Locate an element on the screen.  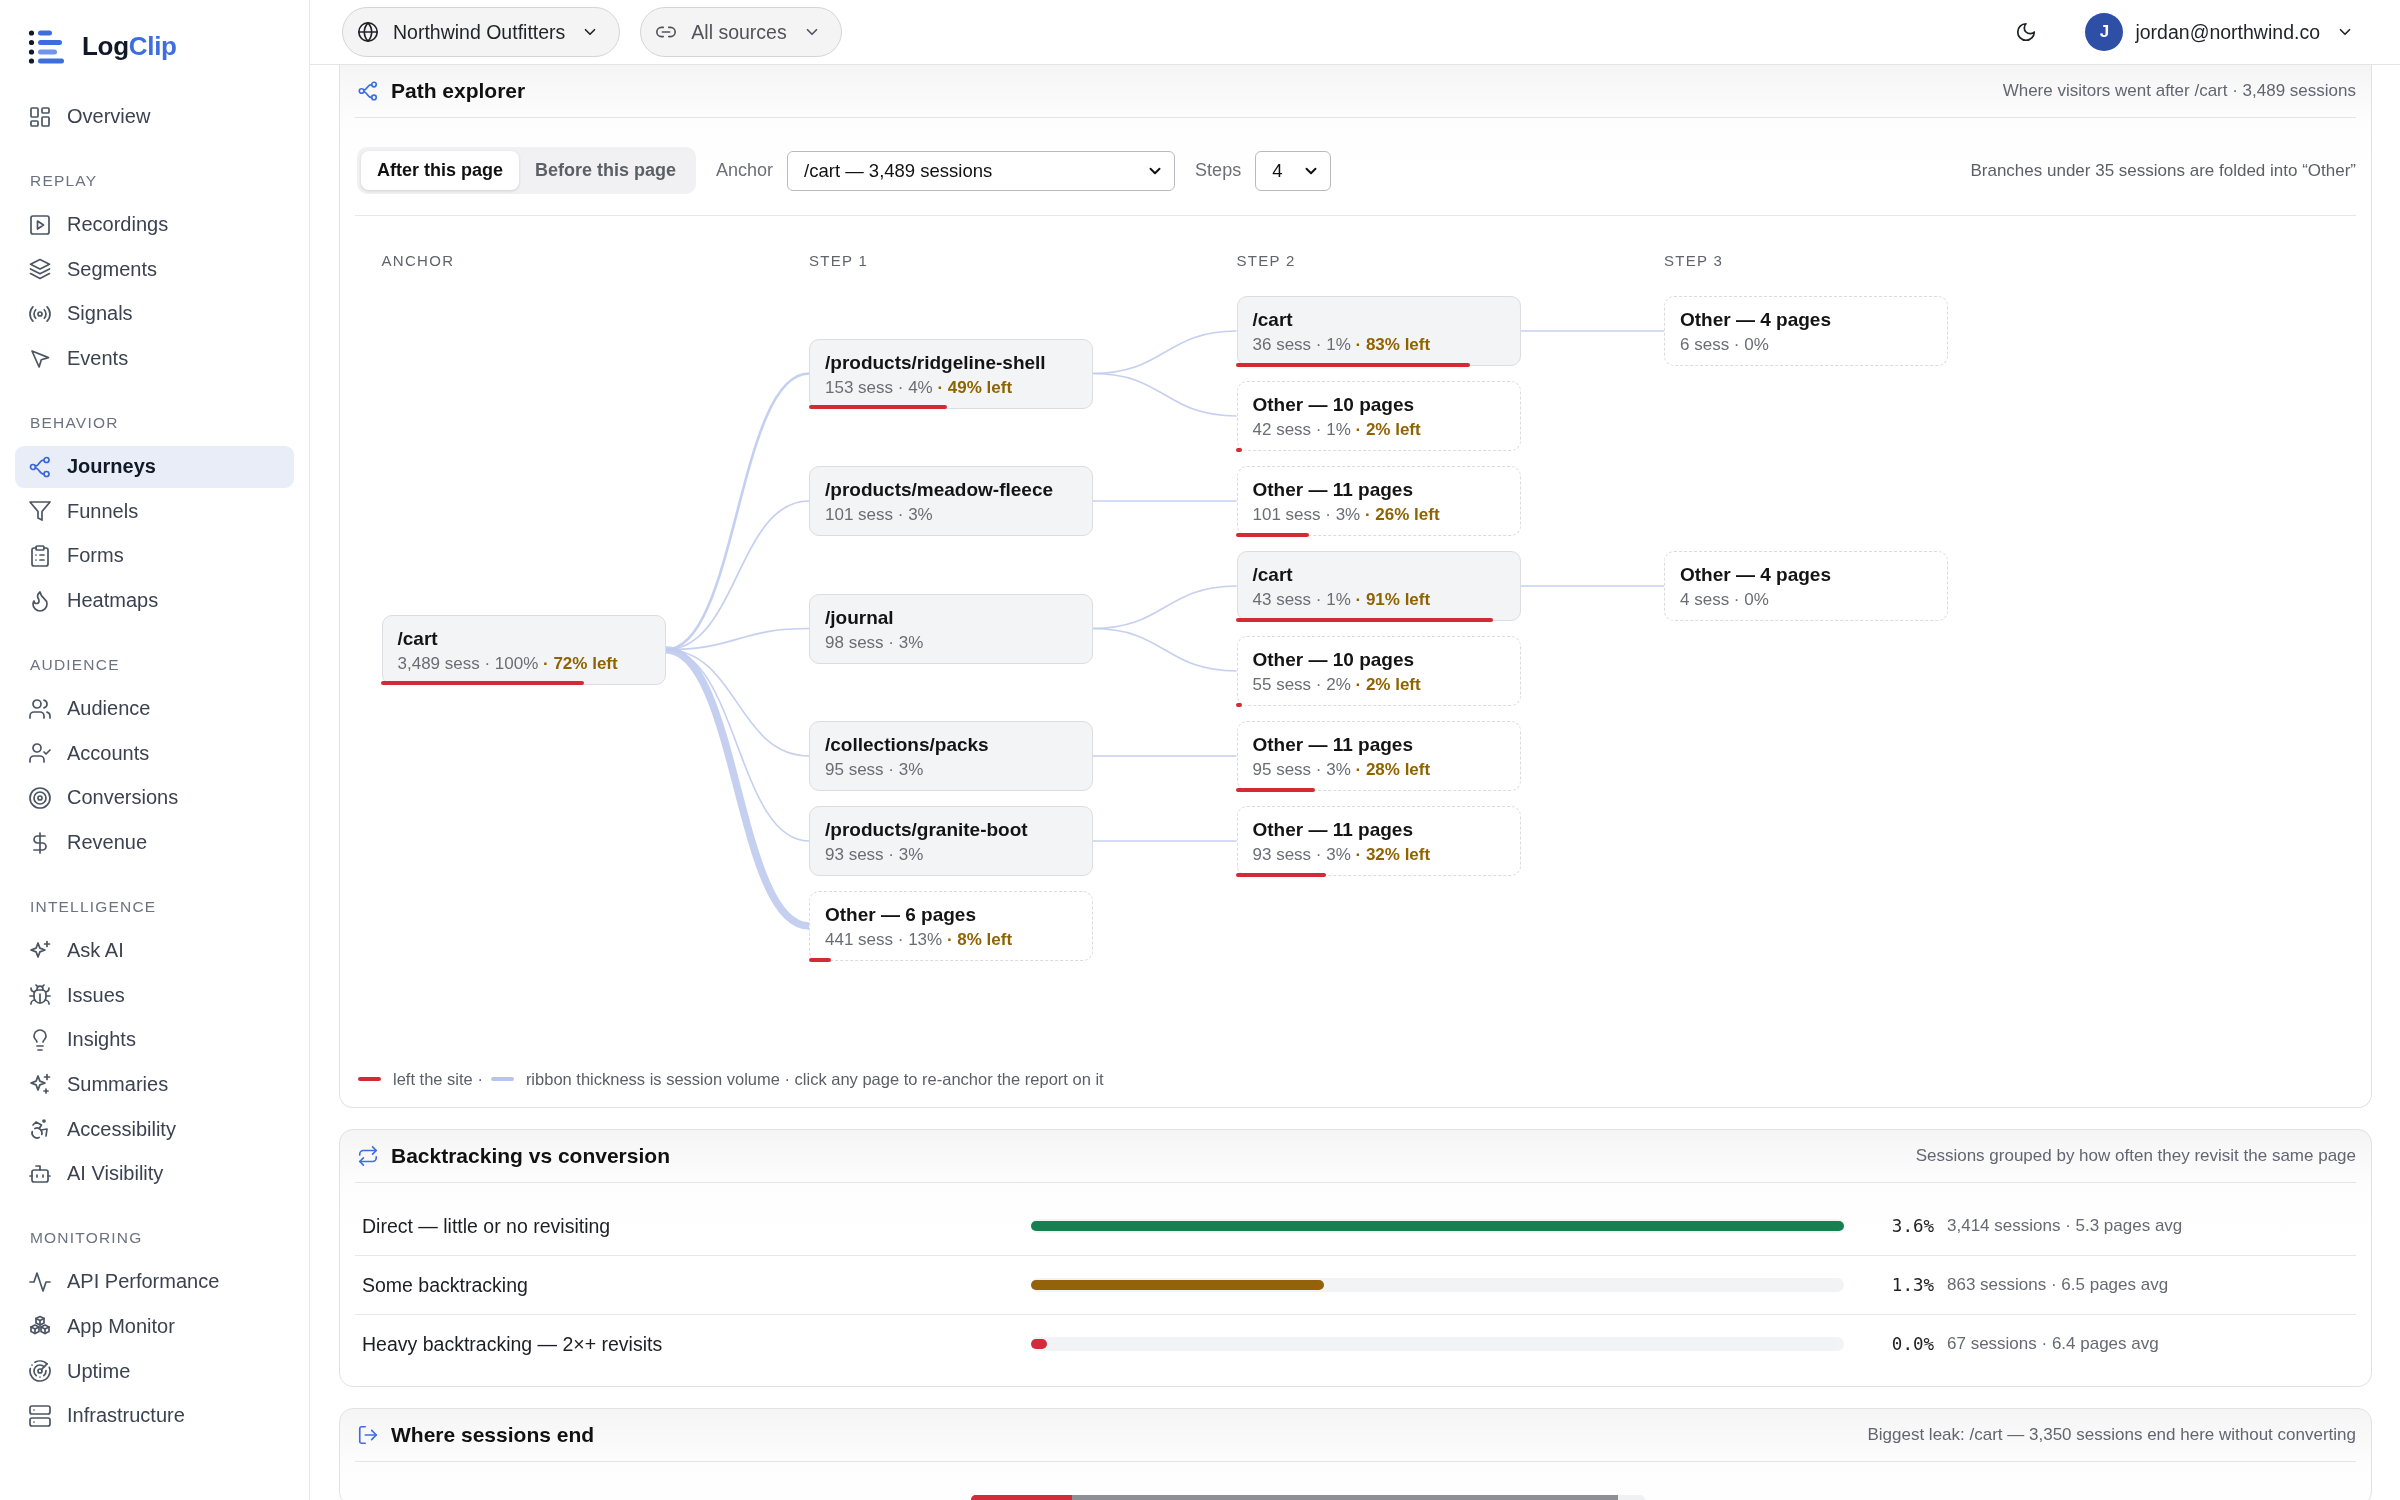
repeat-icon is located at coordinates (368, 1156).